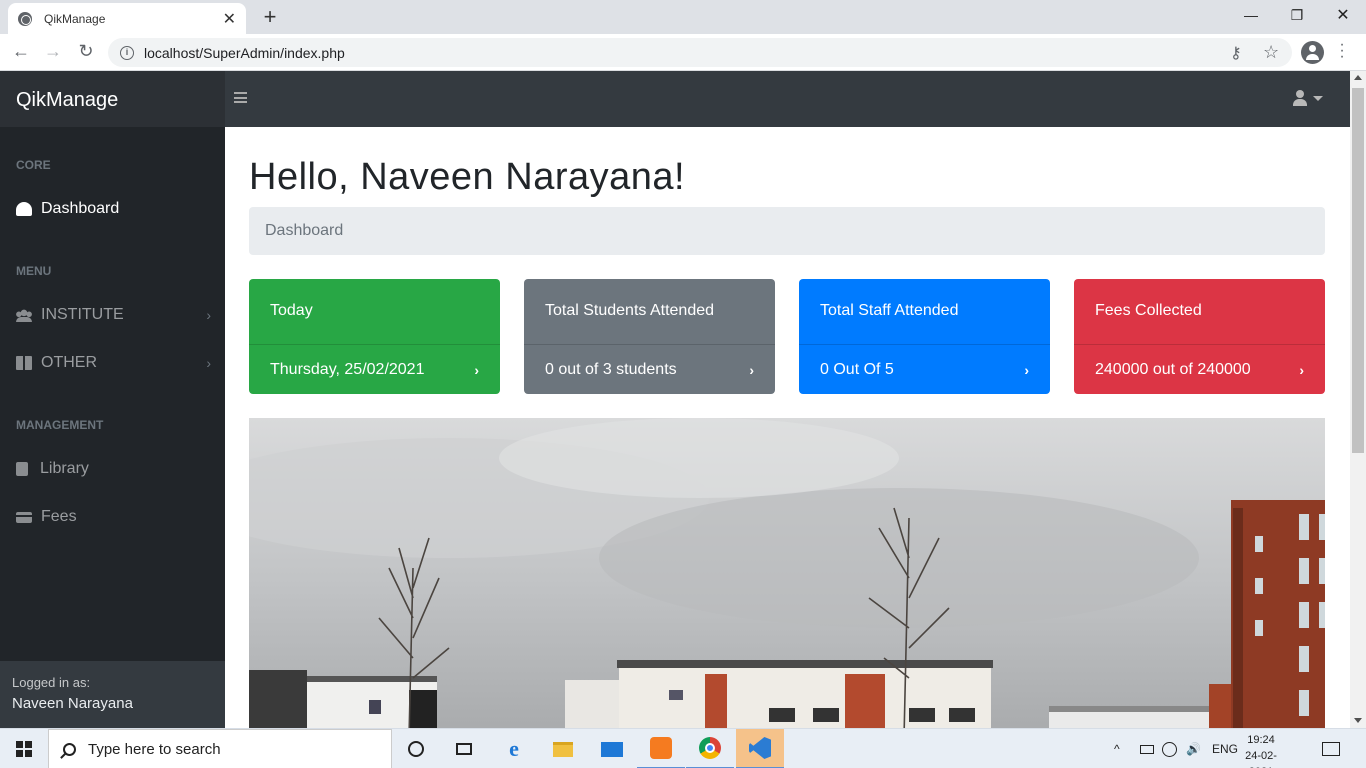  I want to click on info-icon: i, so click(127, 52).